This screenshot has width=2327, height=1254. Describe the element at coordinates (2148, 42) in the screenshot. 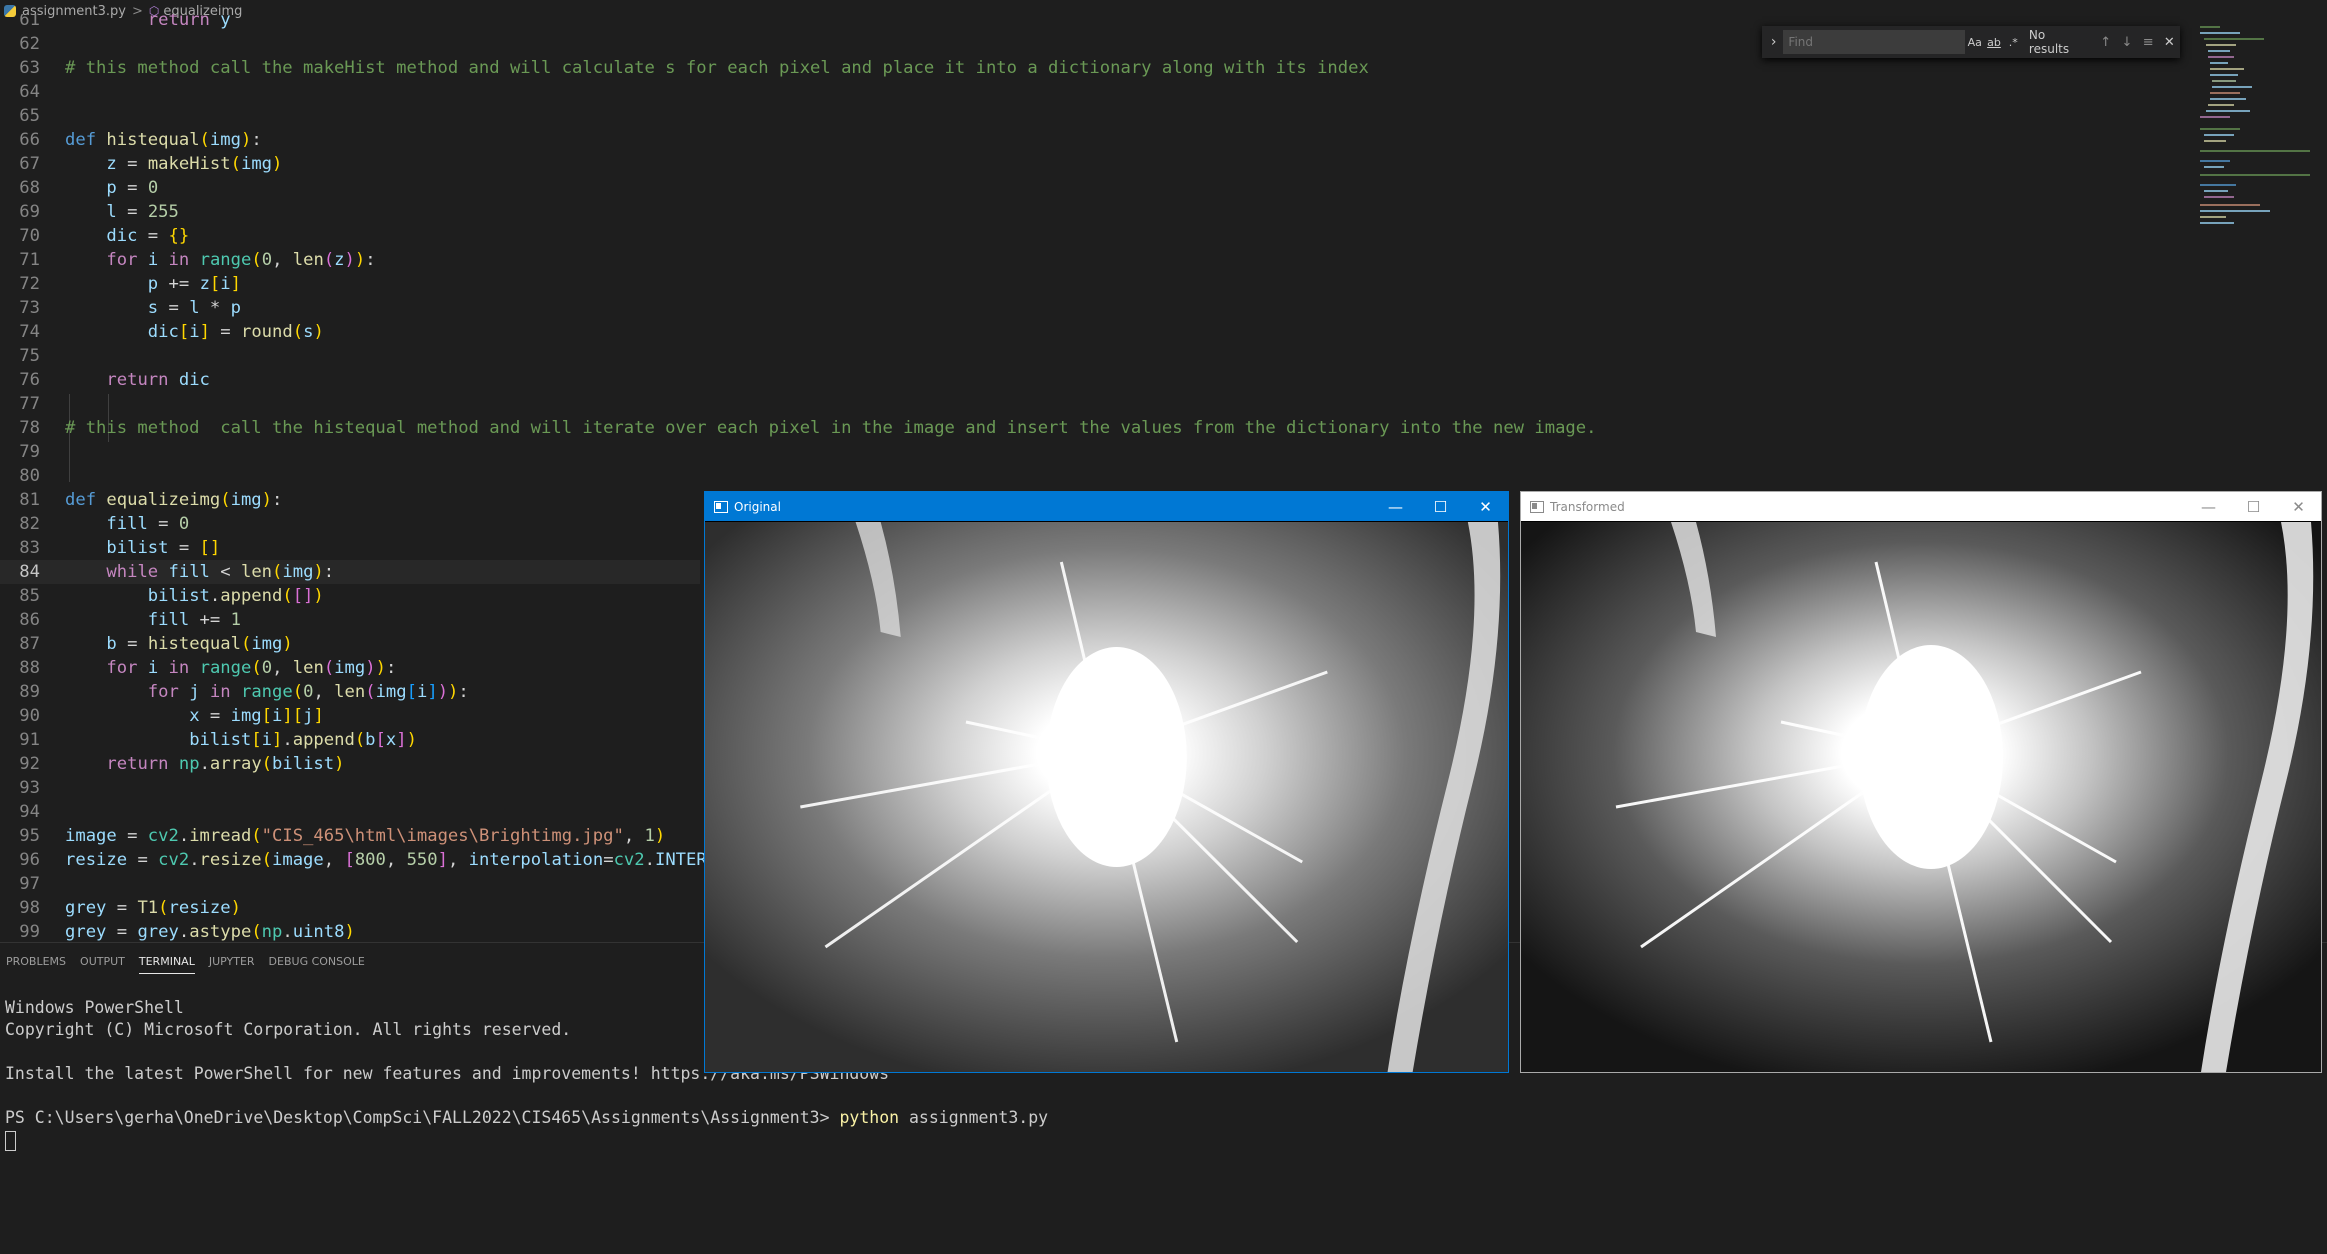

I see `find-in-selection-icon: ≡` at that location.